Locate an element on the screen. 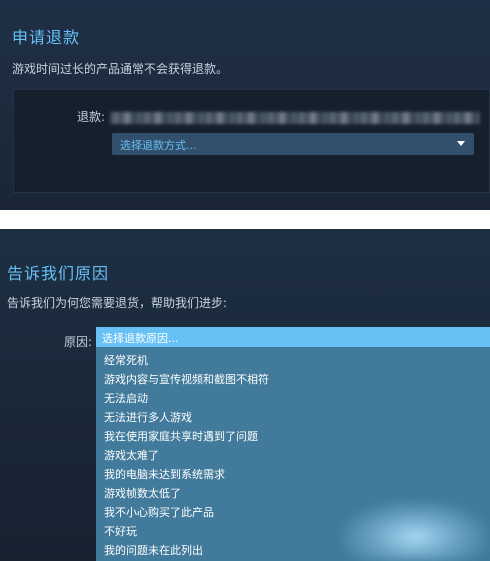 The width and height of the screenshot is (490, 561). reason-option: 无法进行多人游戏 is located at coordinates (148, 417).